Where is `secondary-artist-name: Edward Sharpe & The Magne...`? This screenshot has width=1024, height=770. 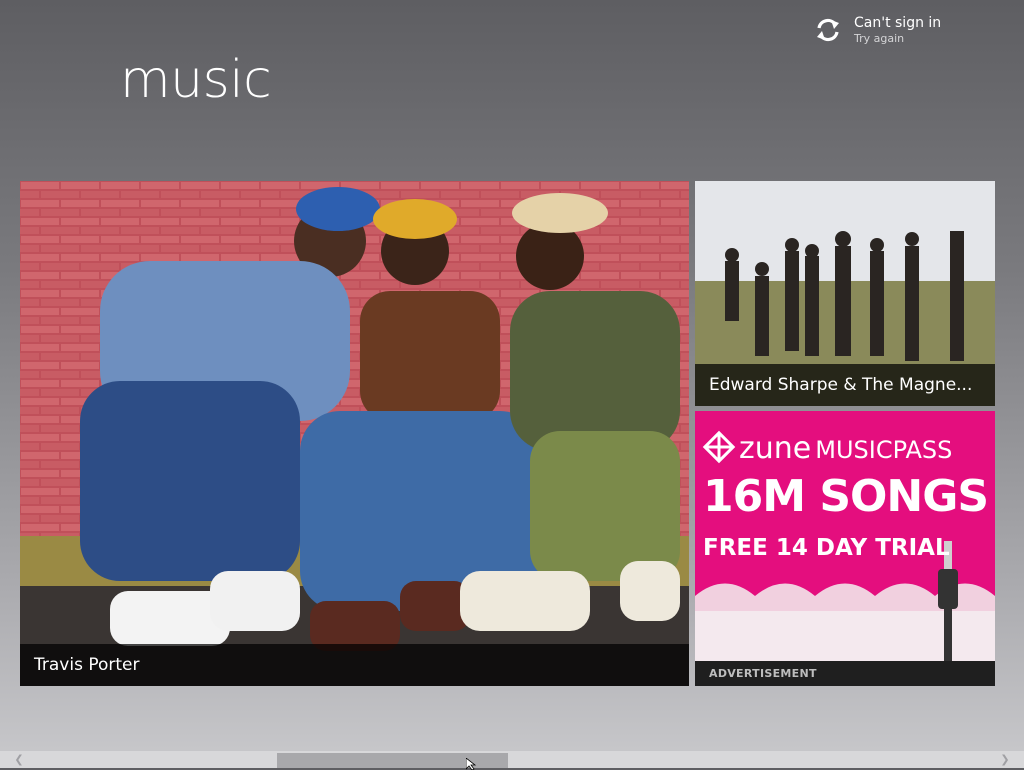
secondary-artist-name: Edward Sharpe & The Magne... is located at coordinates (845, 385).